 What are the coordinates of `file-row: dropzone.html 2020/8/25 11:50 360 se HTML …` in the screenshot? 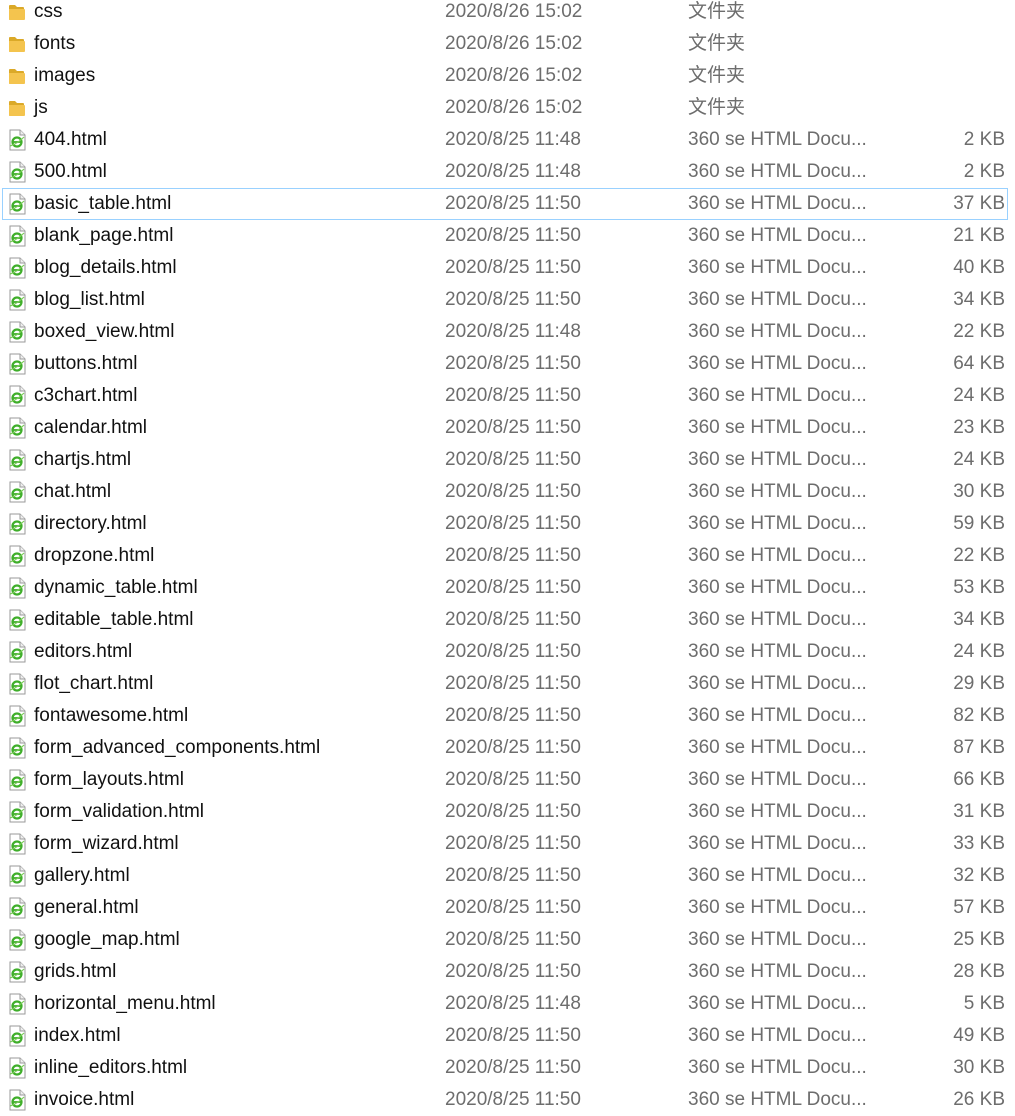 It's located at (505, 556).